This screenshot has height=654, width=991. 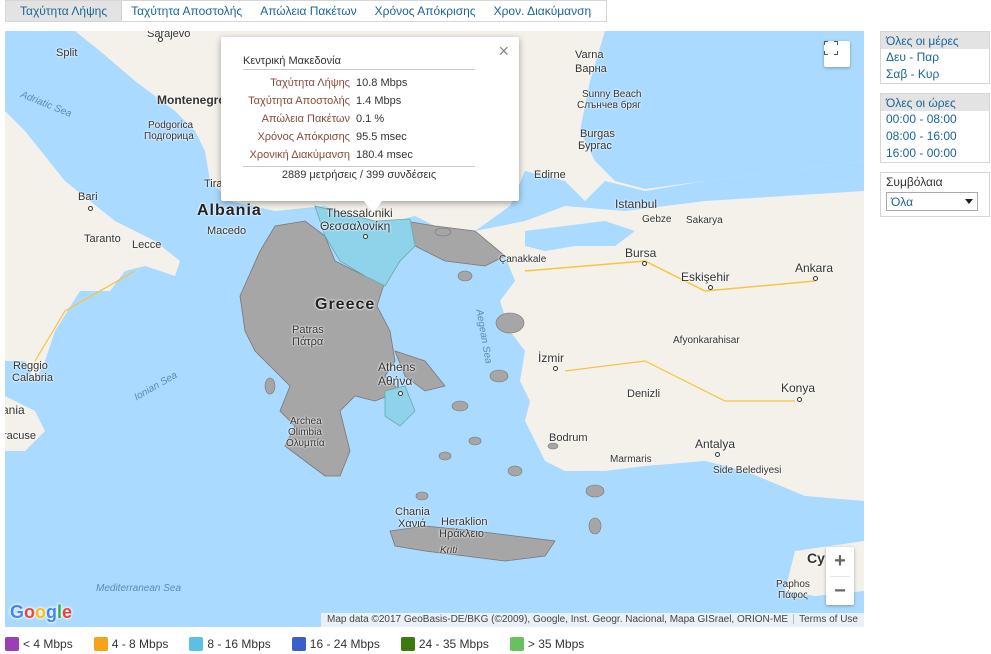 What do you see at coordinates (935, 57) in the screenshot?
I see `days-filter-weekdays: Δευ - Παρ` at bounding box center [935, 57].